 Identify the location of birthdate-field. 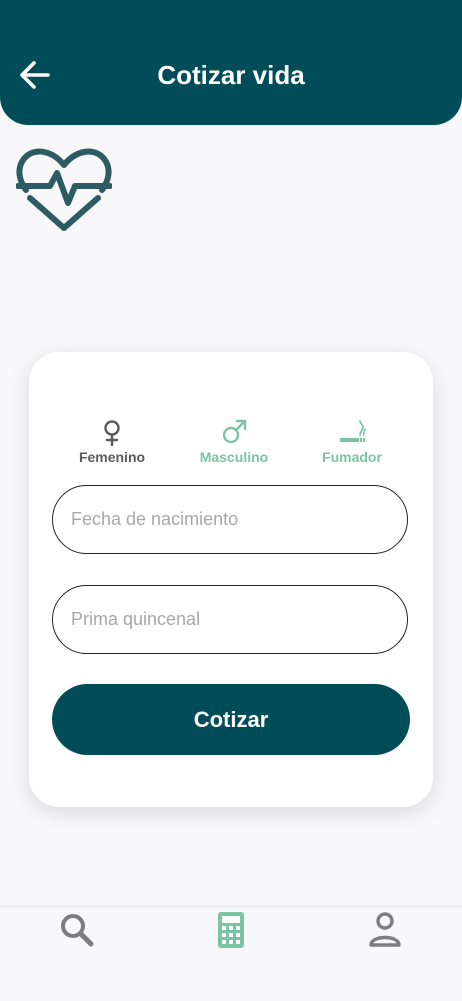
(230, 519).